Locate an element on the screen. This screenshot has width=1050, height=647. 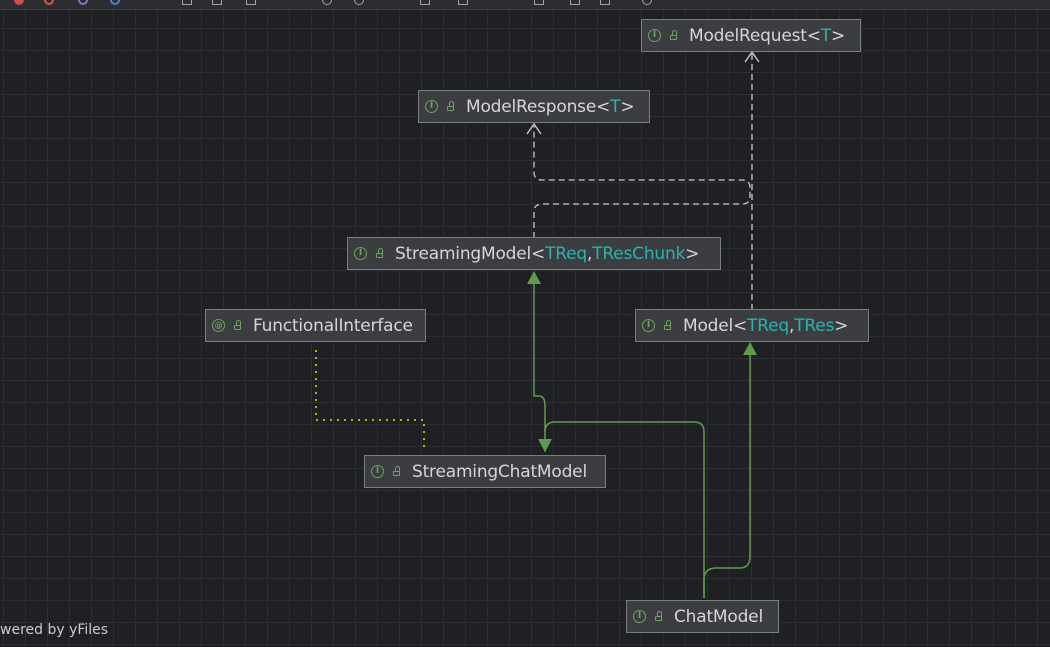
edge-streaming-model-to-model-response is located at coordinates (642, 182).